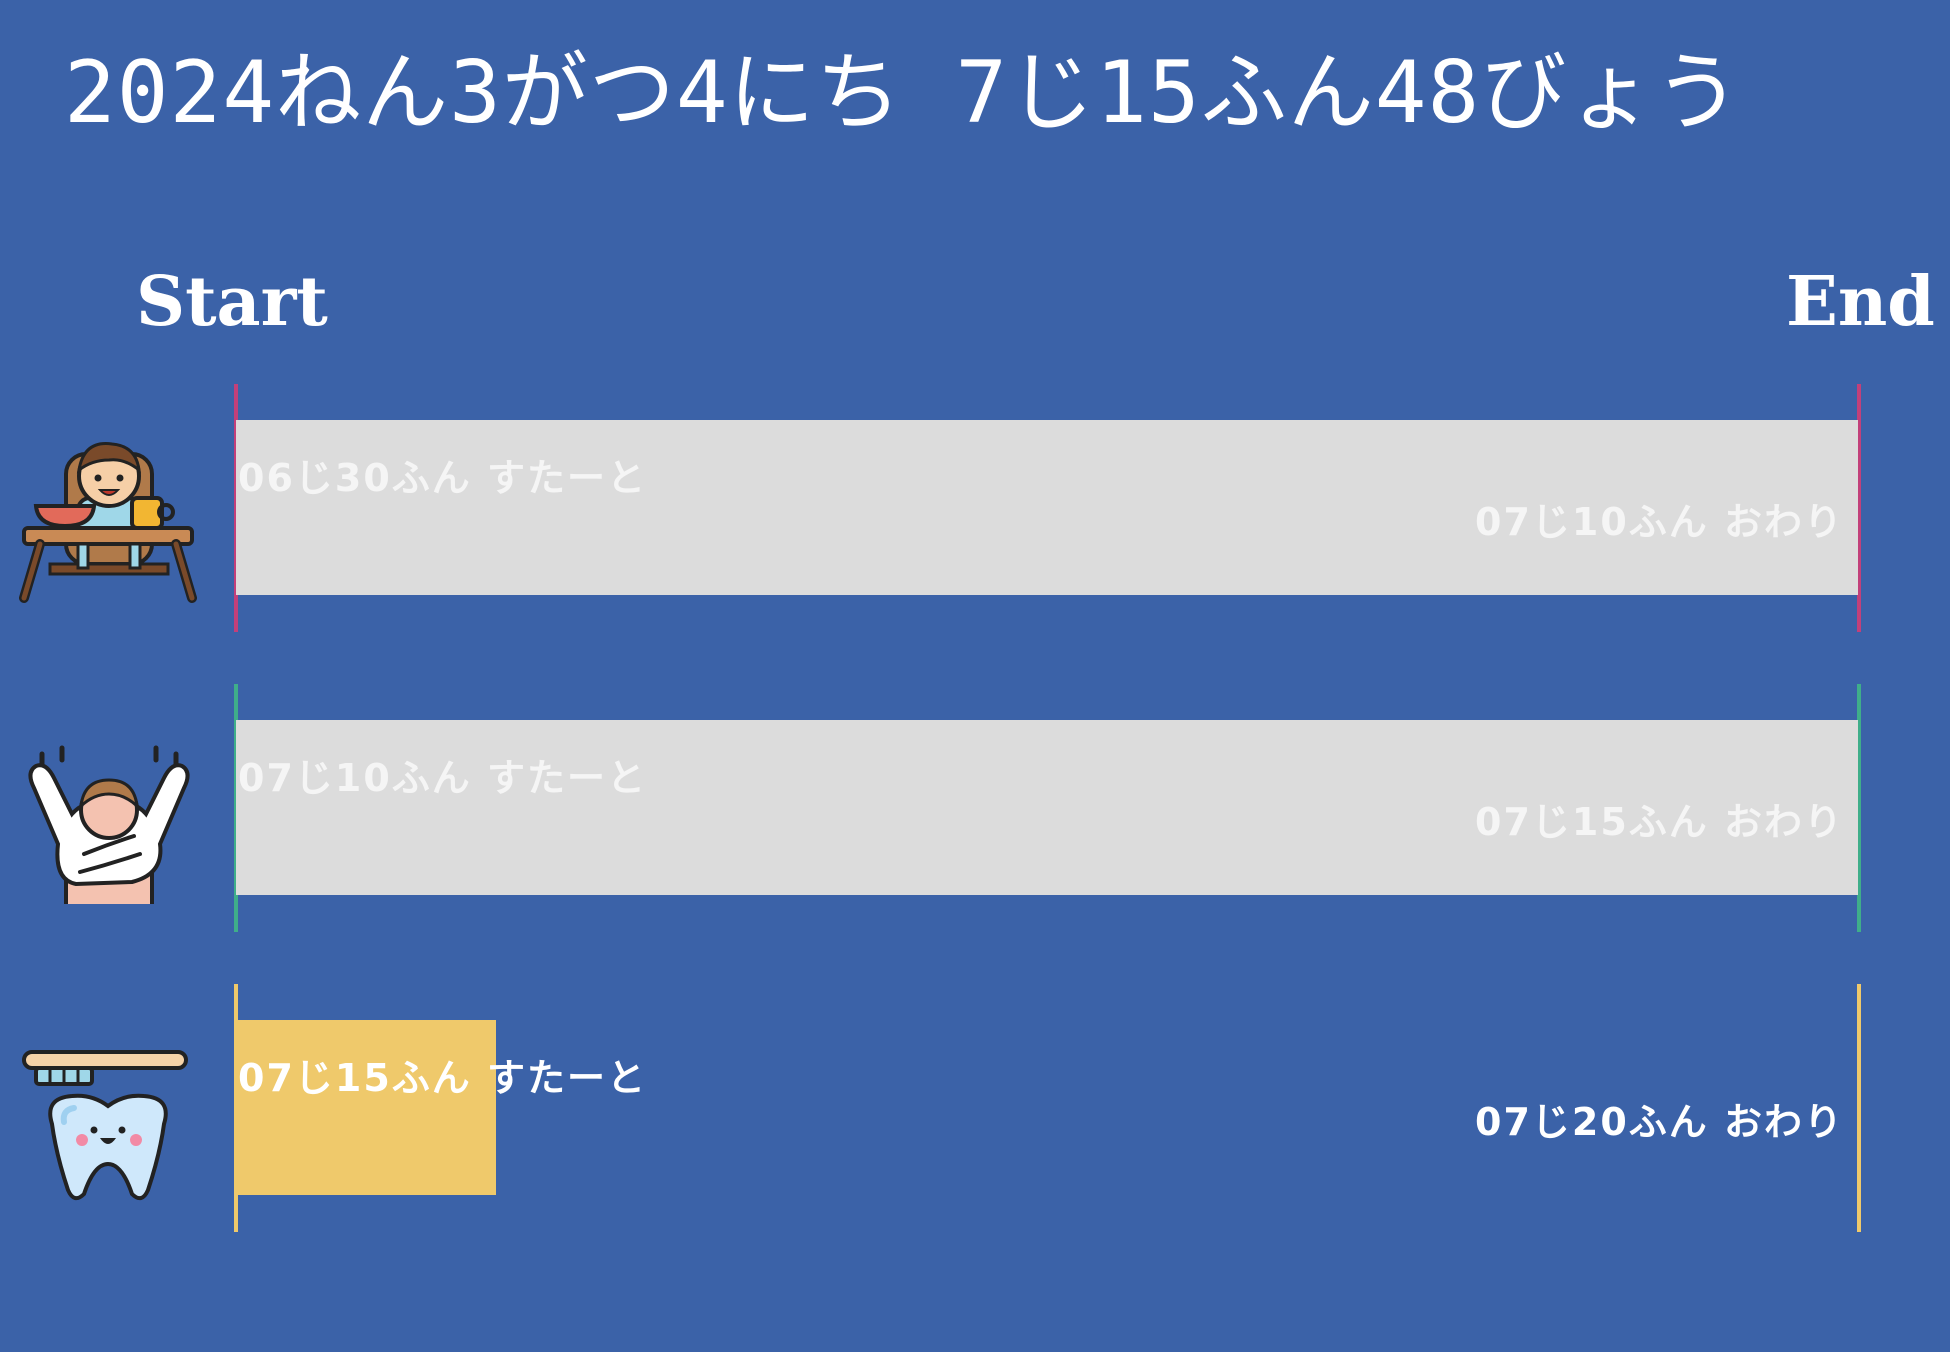  Describe the element at coordinates (232, 302) in the screenshot. I see `start-label: Start` at that location.